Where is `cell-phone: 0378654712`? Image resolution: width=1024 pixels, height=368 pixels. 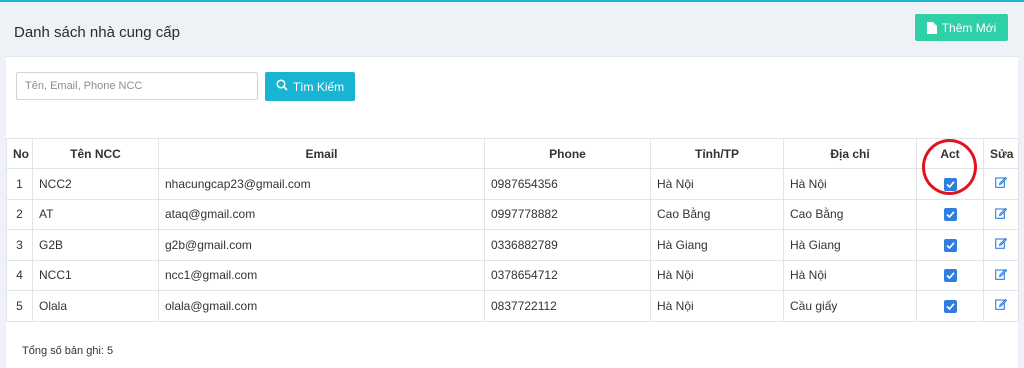
cell-phone: 0378654712 is located at coordinates (567, 275).